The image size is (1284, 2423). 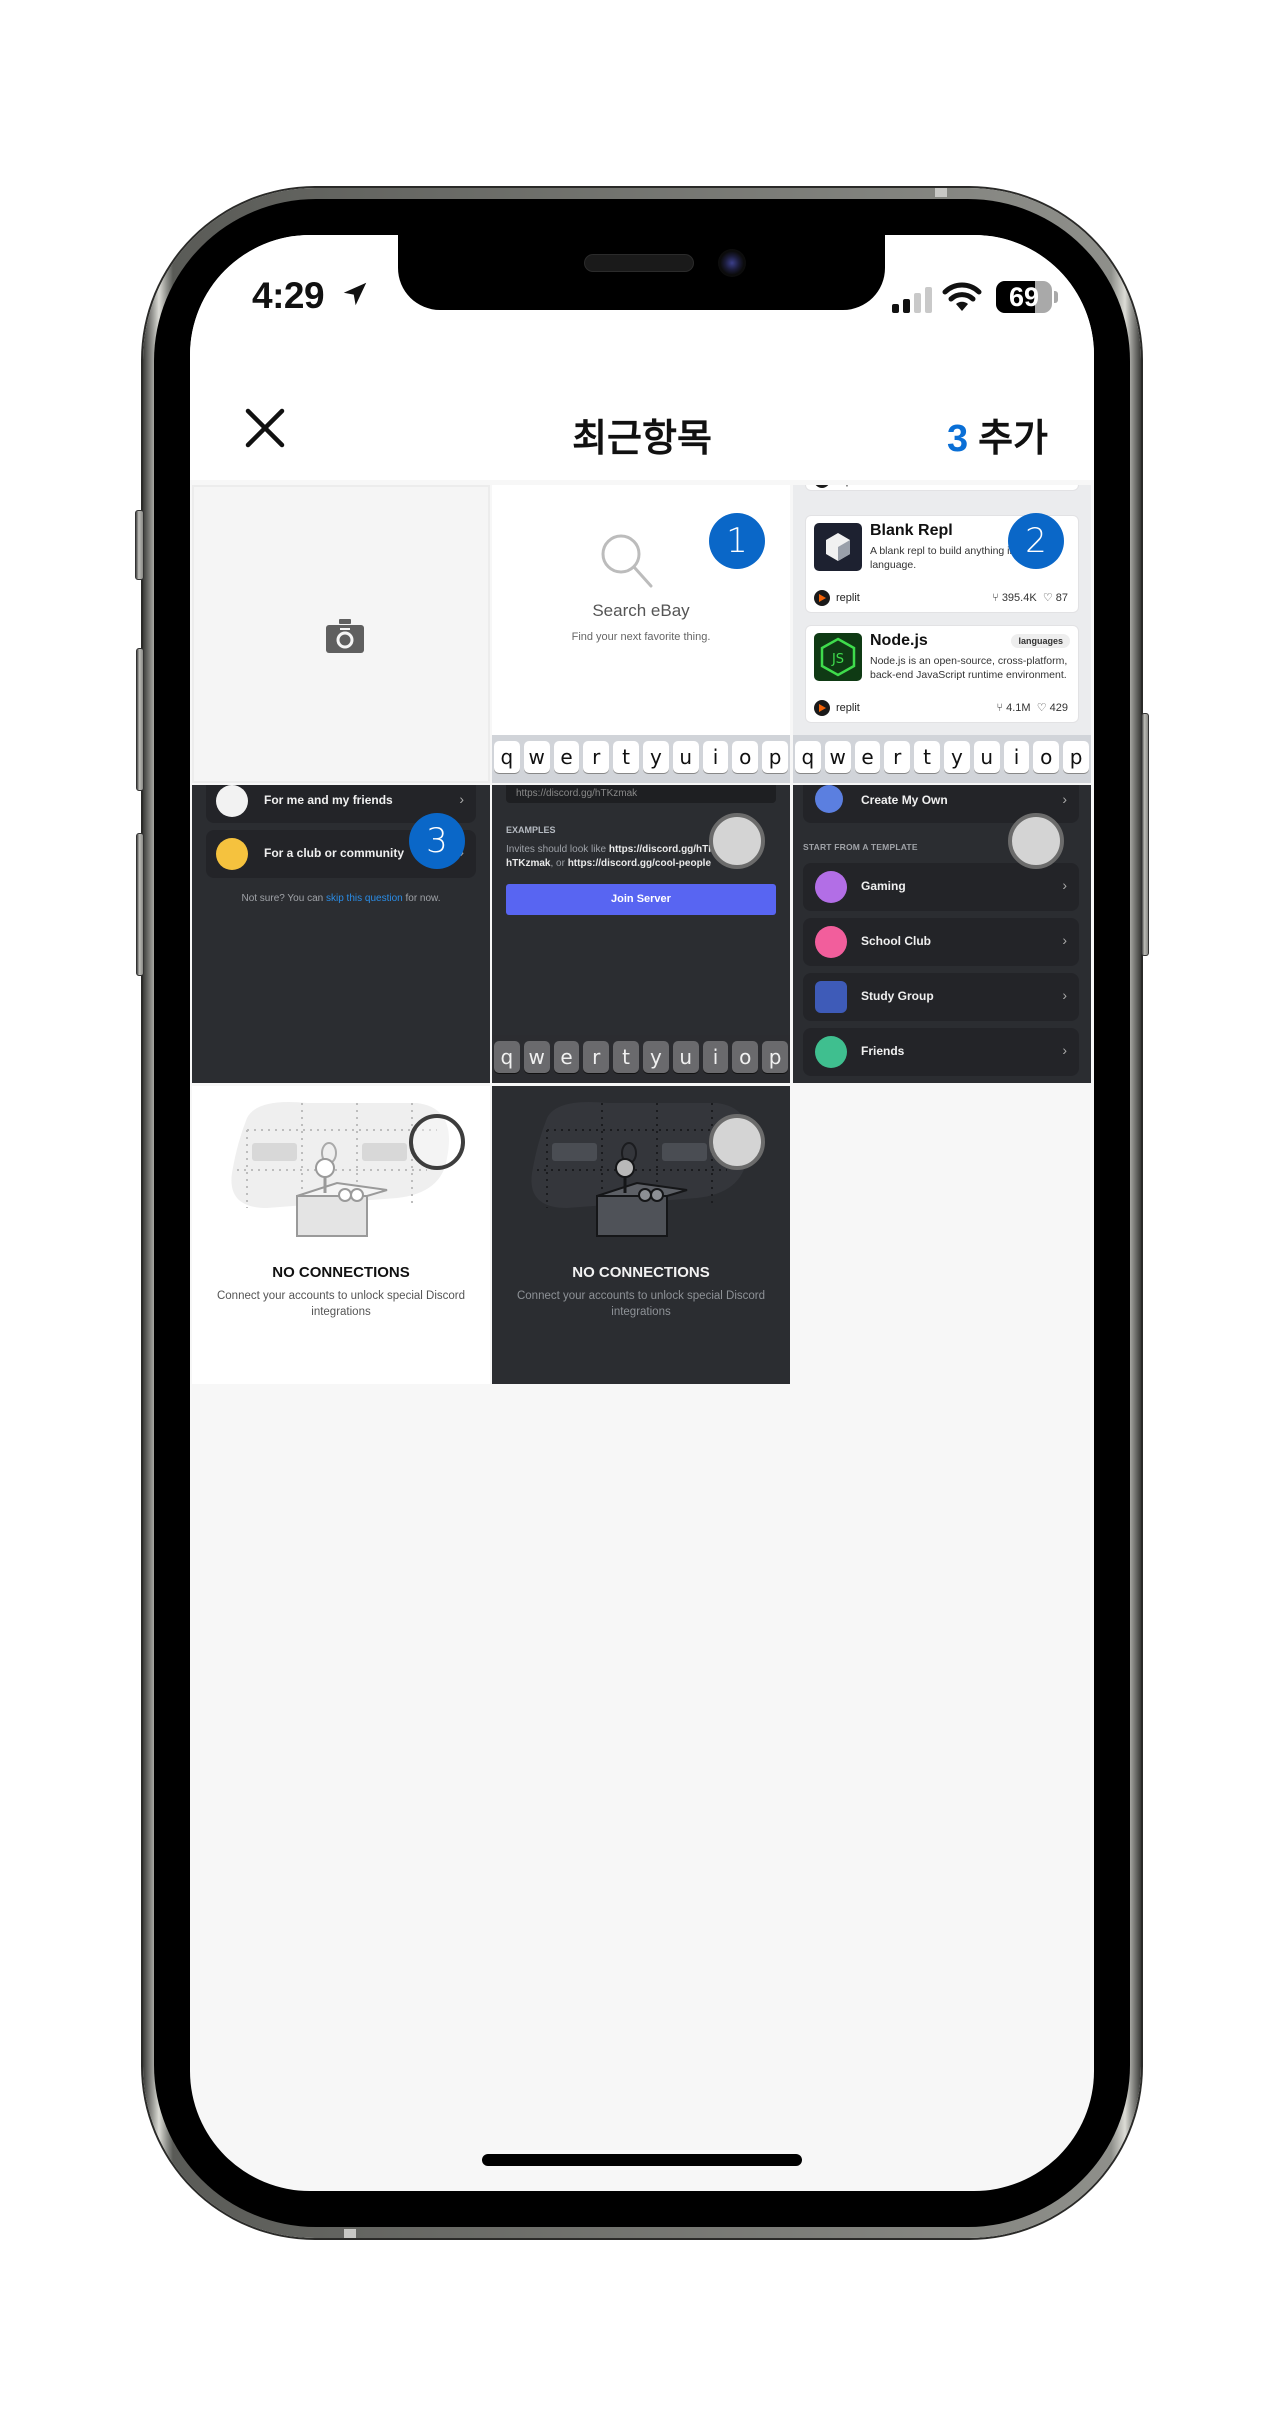 I want to click on fork-count: 4.1M, so click(x=1018, y=708).